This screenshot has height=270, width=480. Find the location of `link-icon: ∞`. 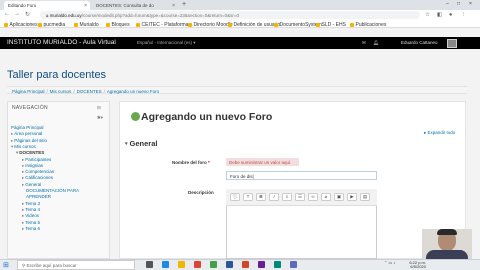

link-icon: ∞ is located at coordinates (313, 197).